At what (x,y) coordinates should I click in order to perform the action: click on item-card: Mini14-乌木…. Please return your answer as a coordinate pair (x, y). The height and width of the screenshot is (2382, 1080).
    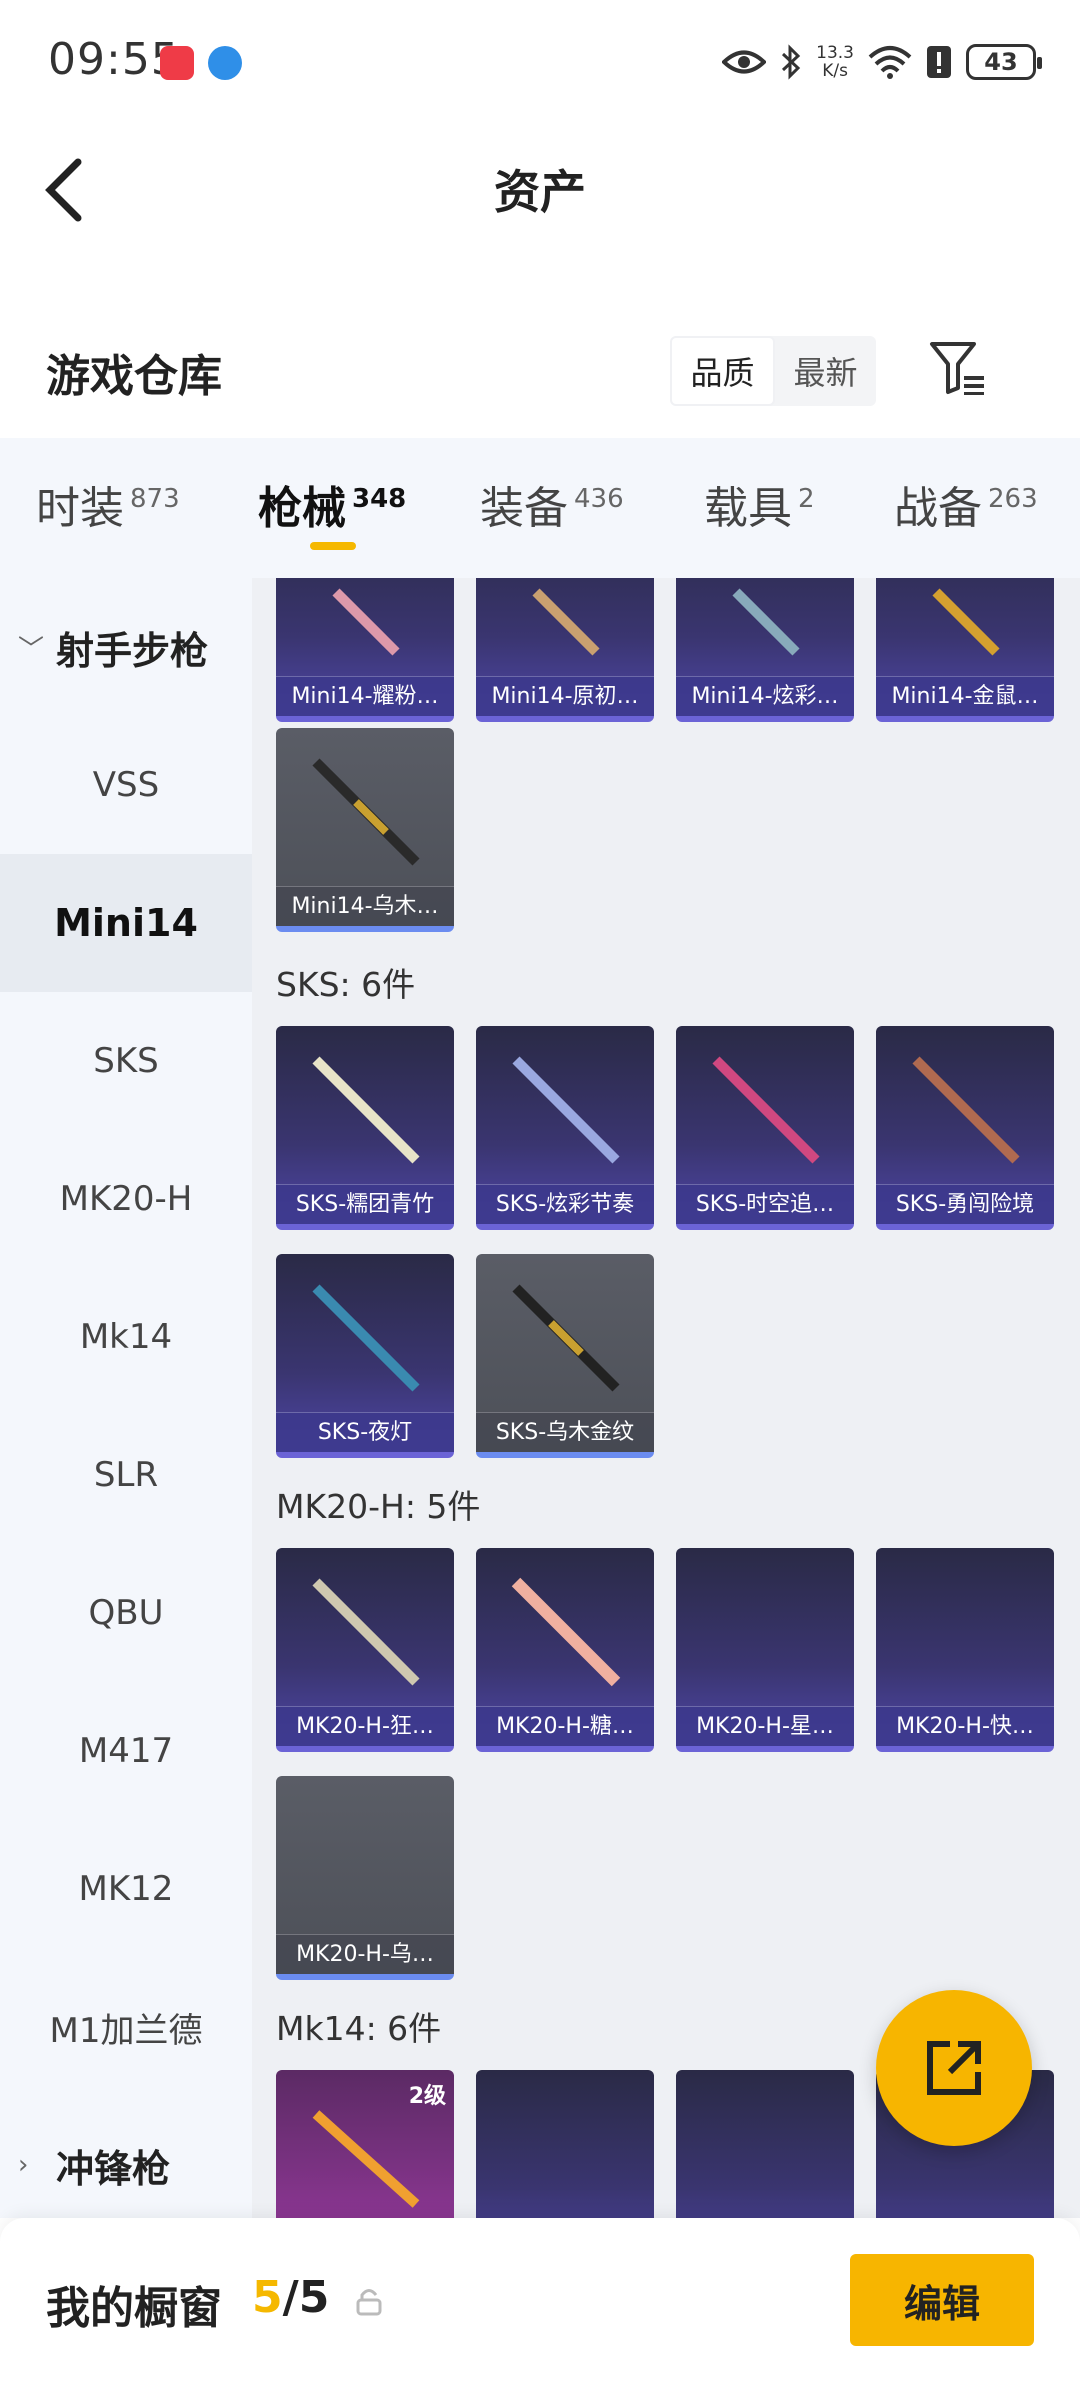
    Looking at the image, I should click on (365, 830).